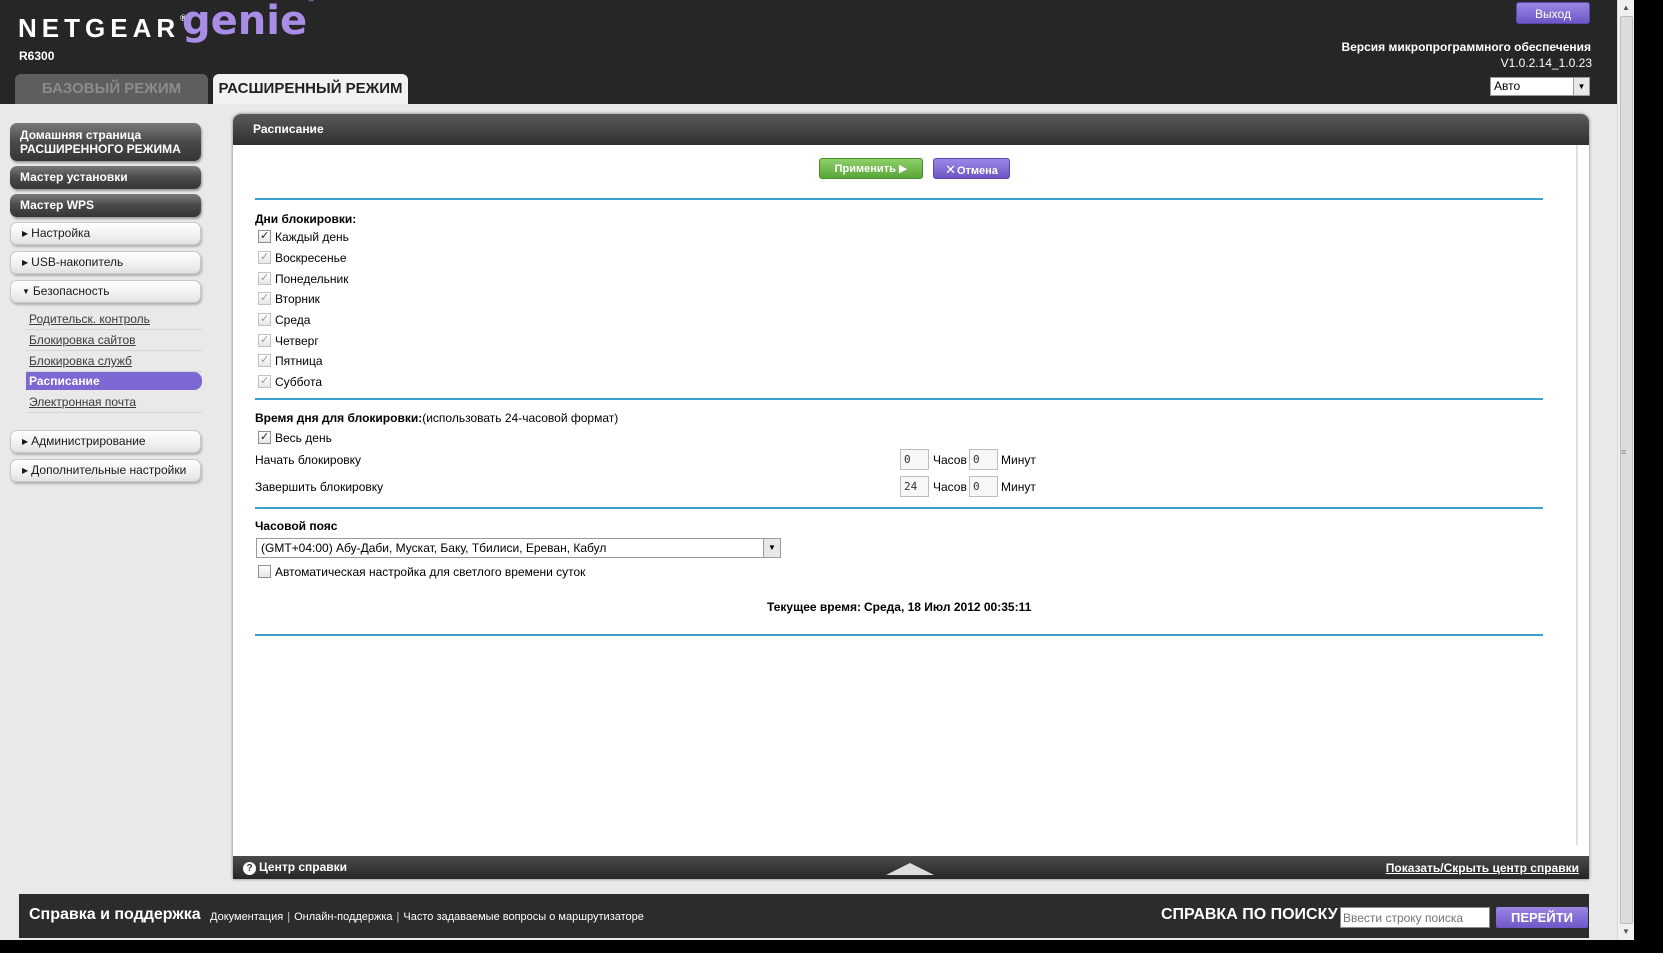  I want to click on end-minute-input: 0, so click(983, 486).